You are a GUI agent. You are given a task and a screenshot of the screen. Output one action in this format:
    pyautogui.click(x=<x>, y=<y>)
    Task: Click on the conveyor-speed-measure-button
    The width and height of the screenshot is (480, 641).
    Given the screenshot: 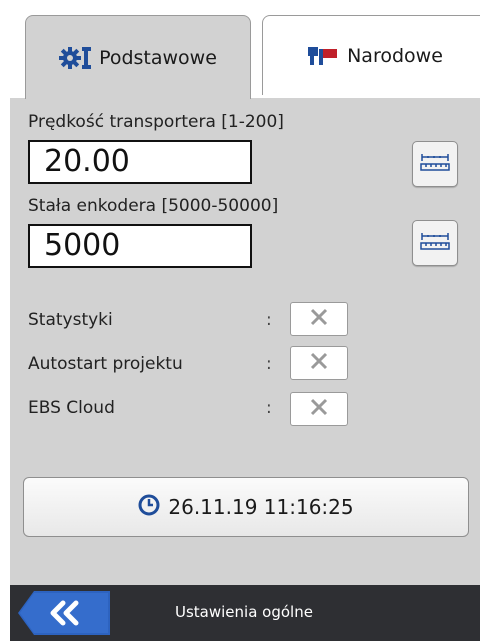 What is the action you would take?
    pyautogui.click(x=435, y=164)
    